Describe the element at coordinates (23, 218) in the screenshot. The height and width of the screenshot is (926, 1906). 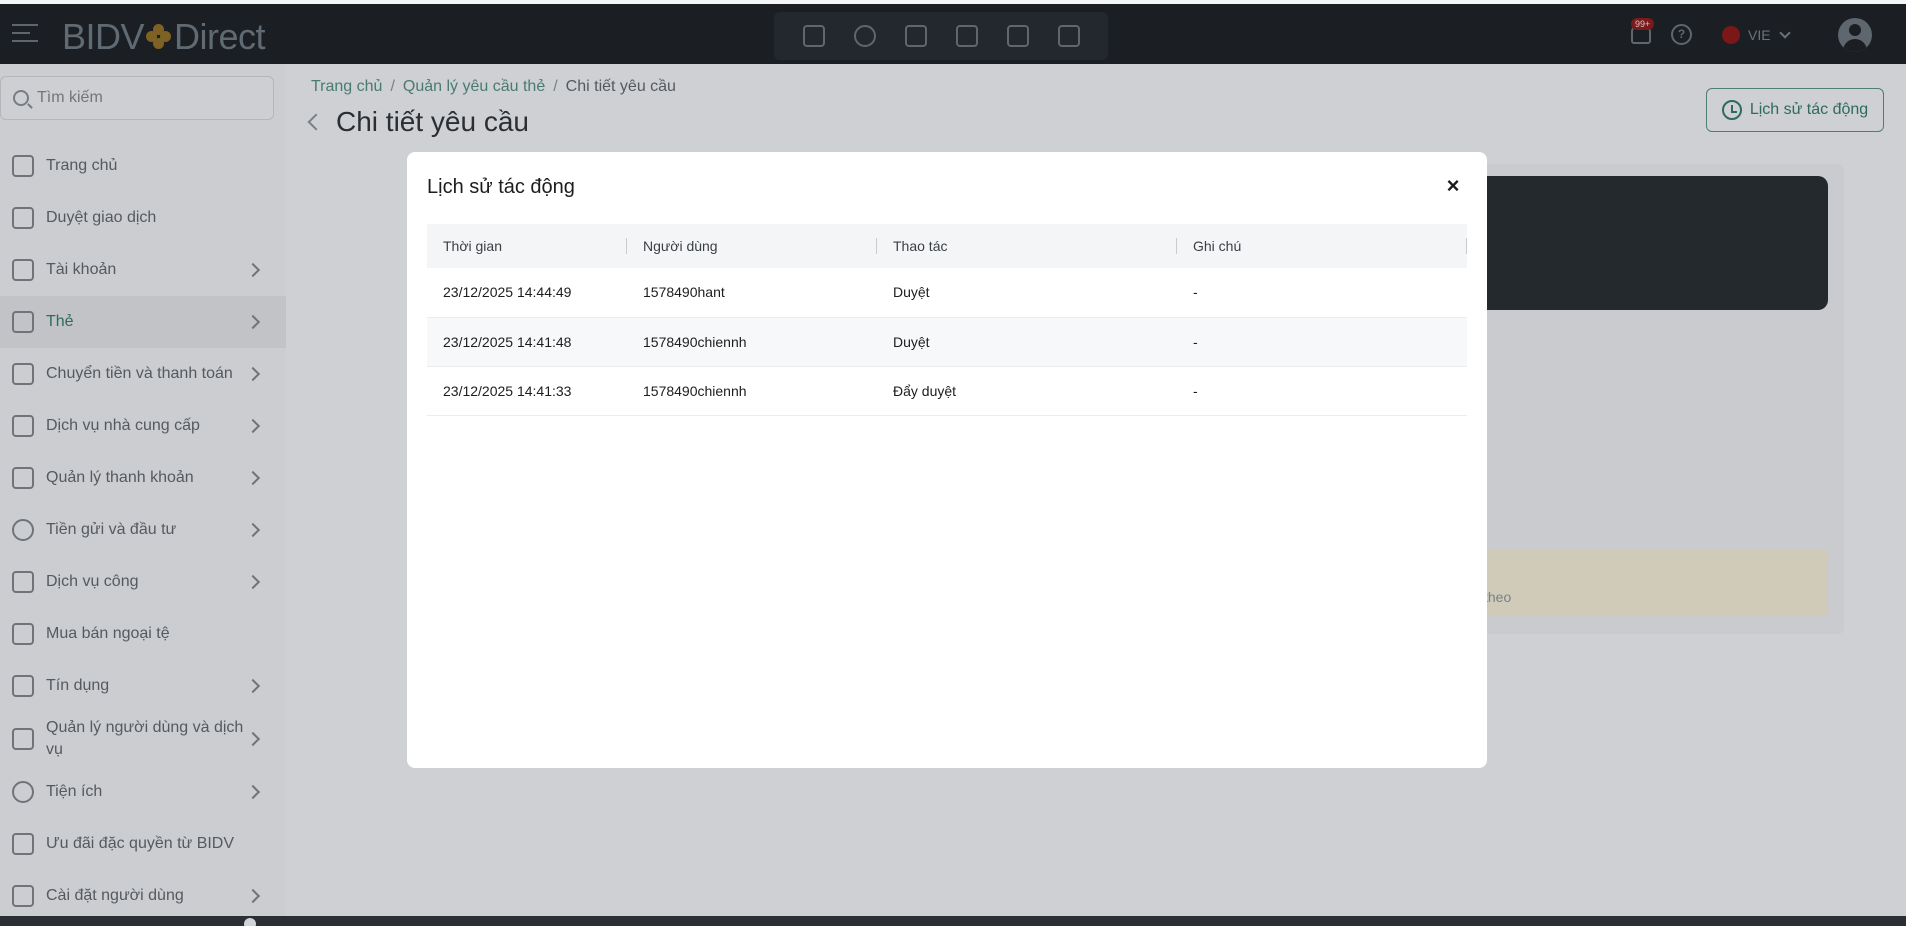
I see `approve-document-icon` at that location.